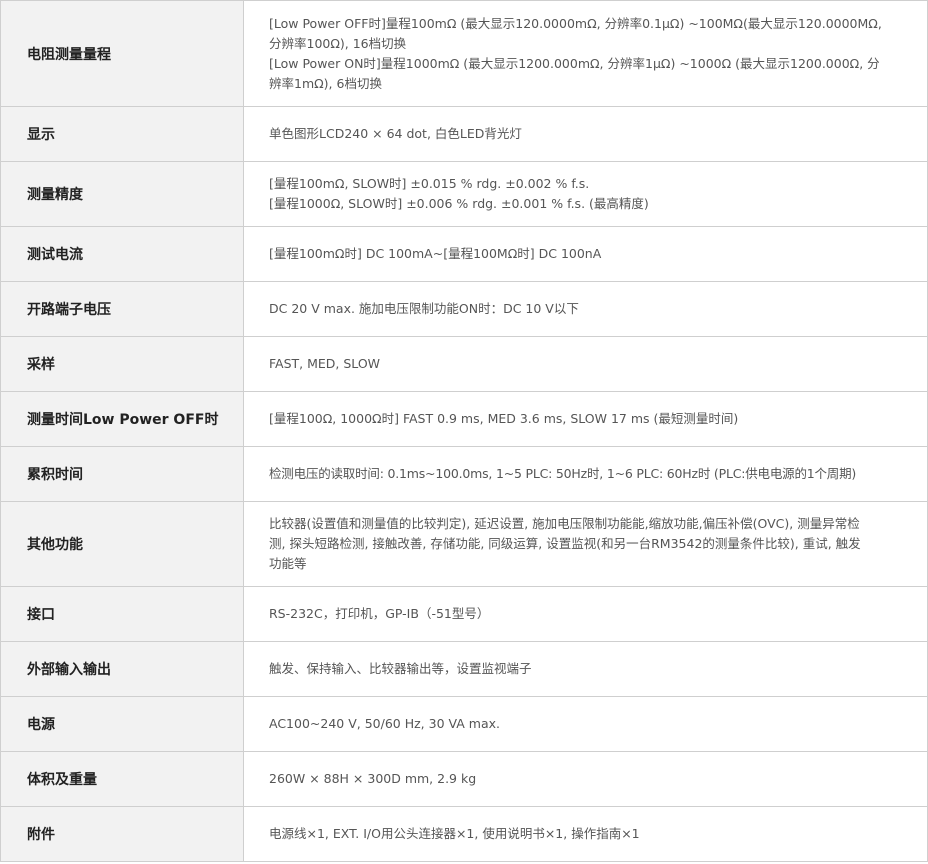 This screenshot has width=928, height=864. I want to click on spec-label: 其他功能, so click(122, 544).